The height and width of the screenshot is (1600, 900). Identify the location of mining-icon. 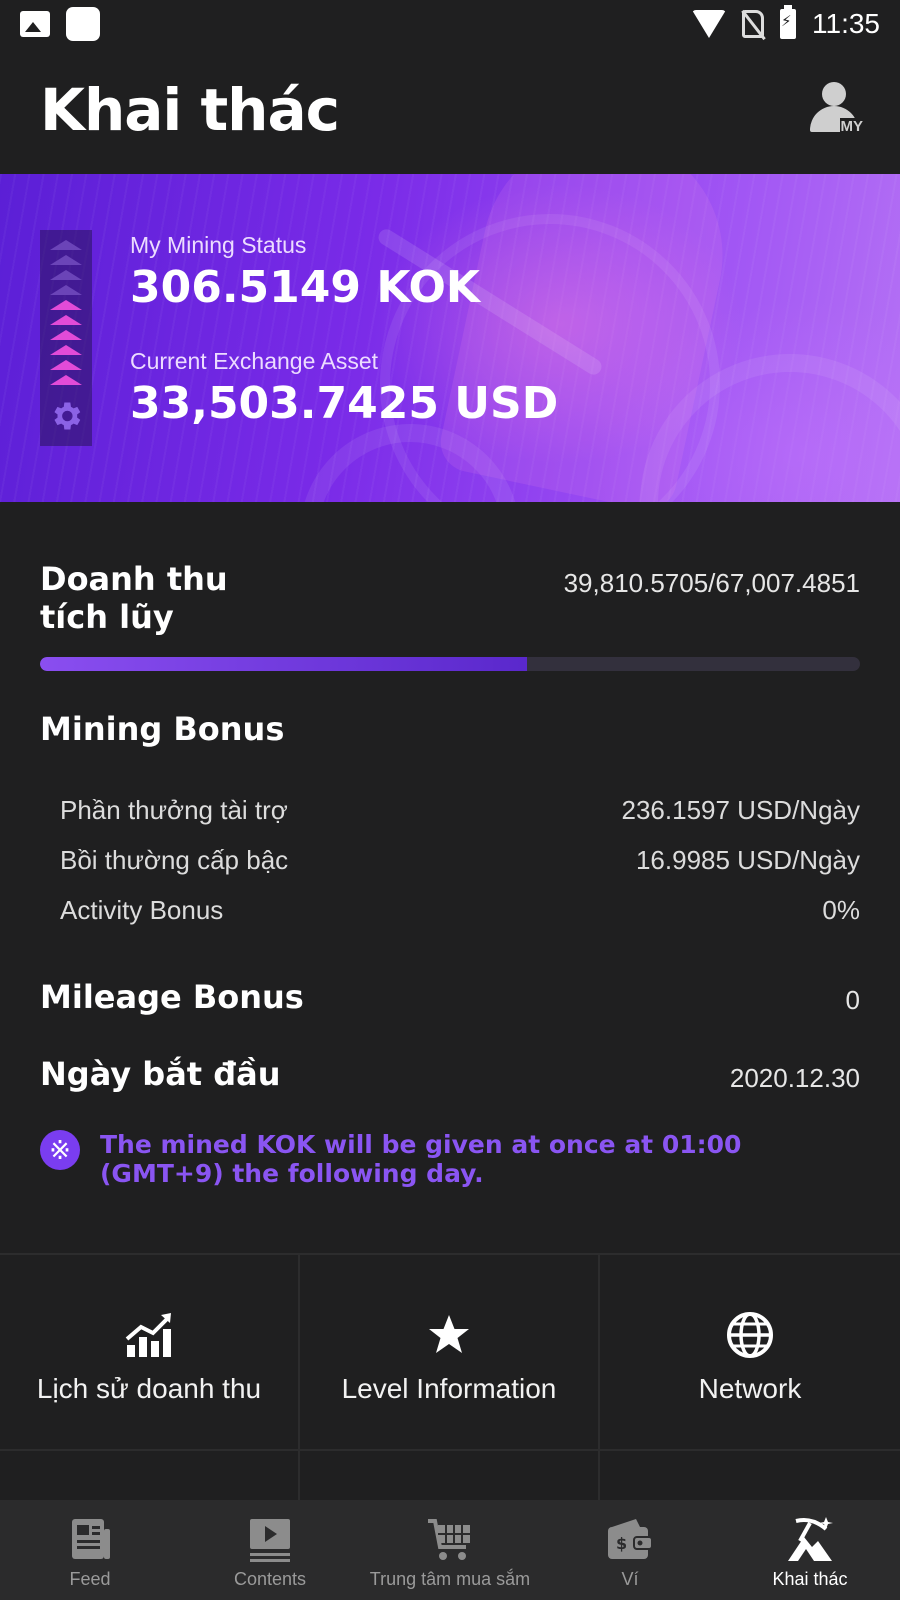
(810, 1539).